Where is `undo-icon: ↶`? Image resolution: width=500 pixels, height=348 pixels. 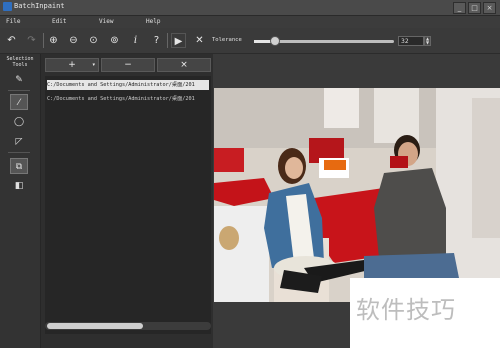 undo-icon: ↶ is located at coordinates (11, 40).